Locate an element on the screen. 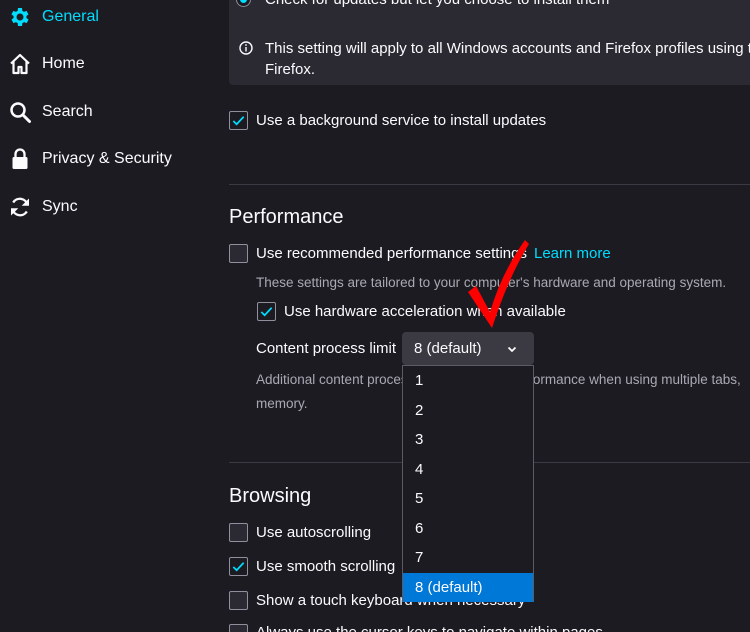  additional-processes-description-line2: memory. is located at coordinates (282, 403).